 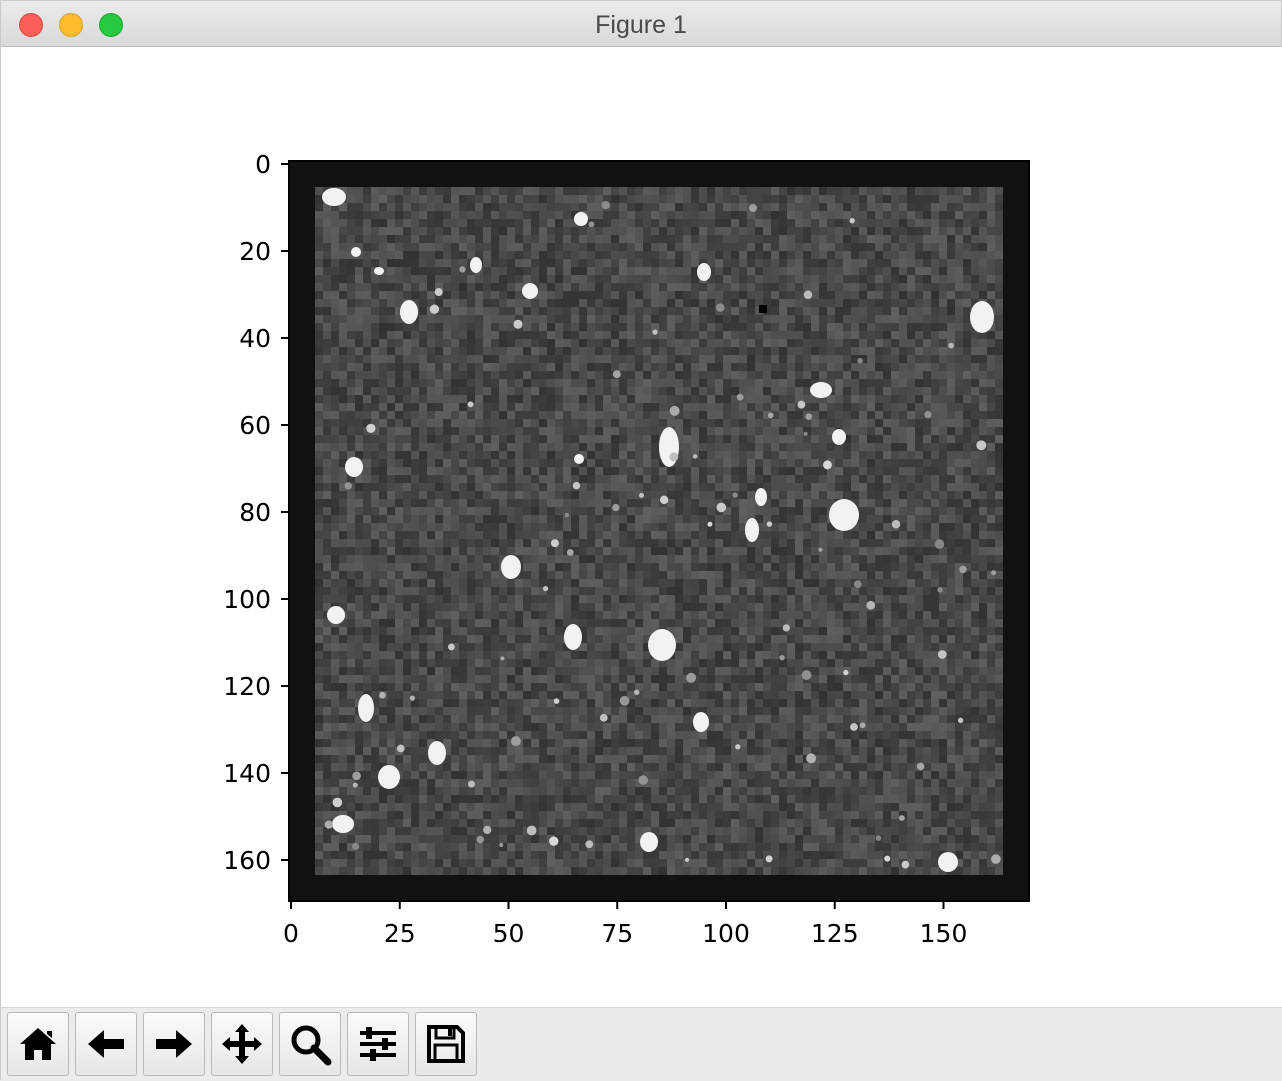 What do you see at coordinates (247, 860) in the screenshot?
I see `y-tick-label: 160` at bounding box center [247, 860].